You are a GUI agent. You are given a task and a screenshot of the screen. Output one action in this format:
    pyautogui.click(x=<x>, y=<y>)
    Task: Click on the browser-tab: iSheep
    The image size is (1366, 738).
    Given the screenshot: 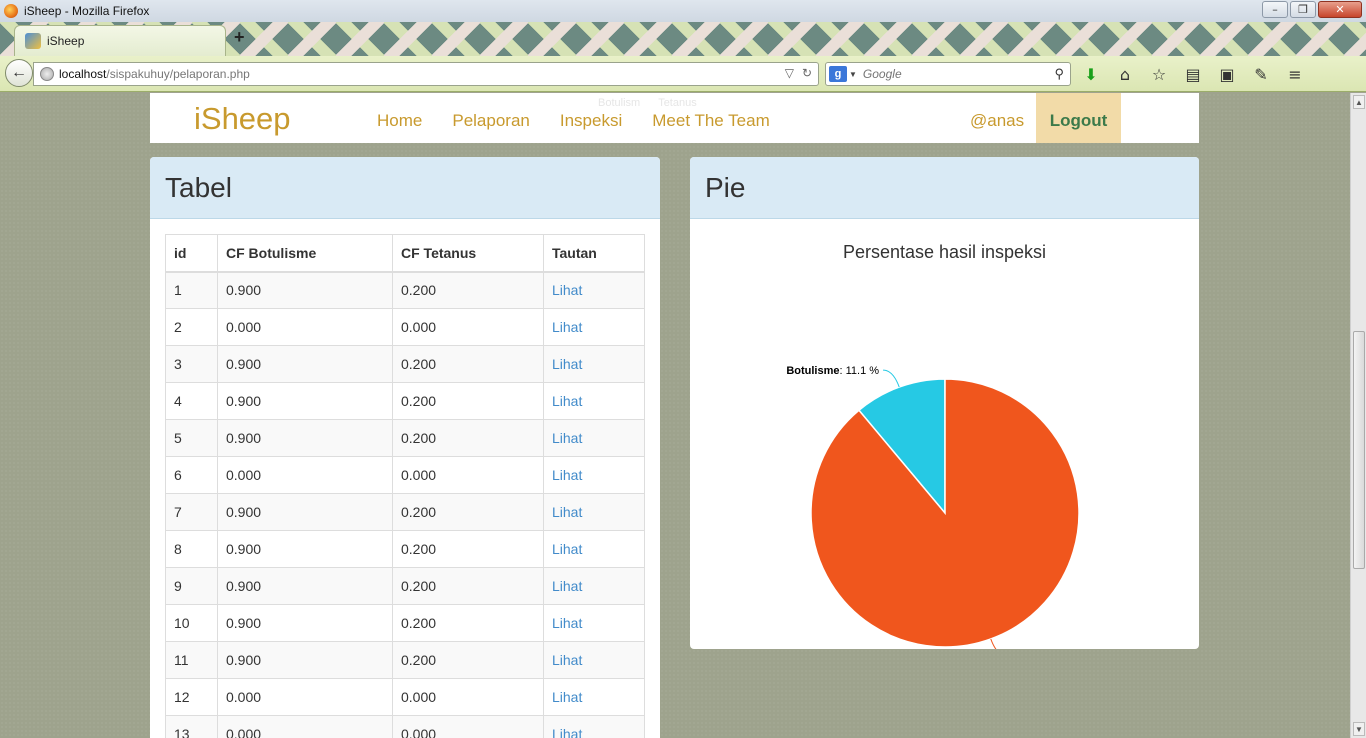 What is the action you would take?
    pyautogui.click(x=120, y=40)
    